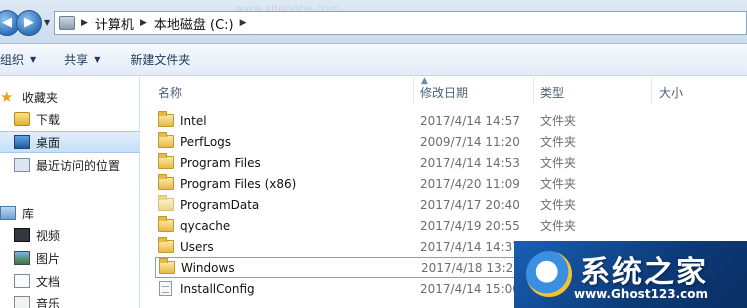 The height and width of the screenshot is (308, 747). What do you see at coordinates (220, 204) in the screenshot?
I see `file-name: ProgramData` at bounding box center [220, 204].